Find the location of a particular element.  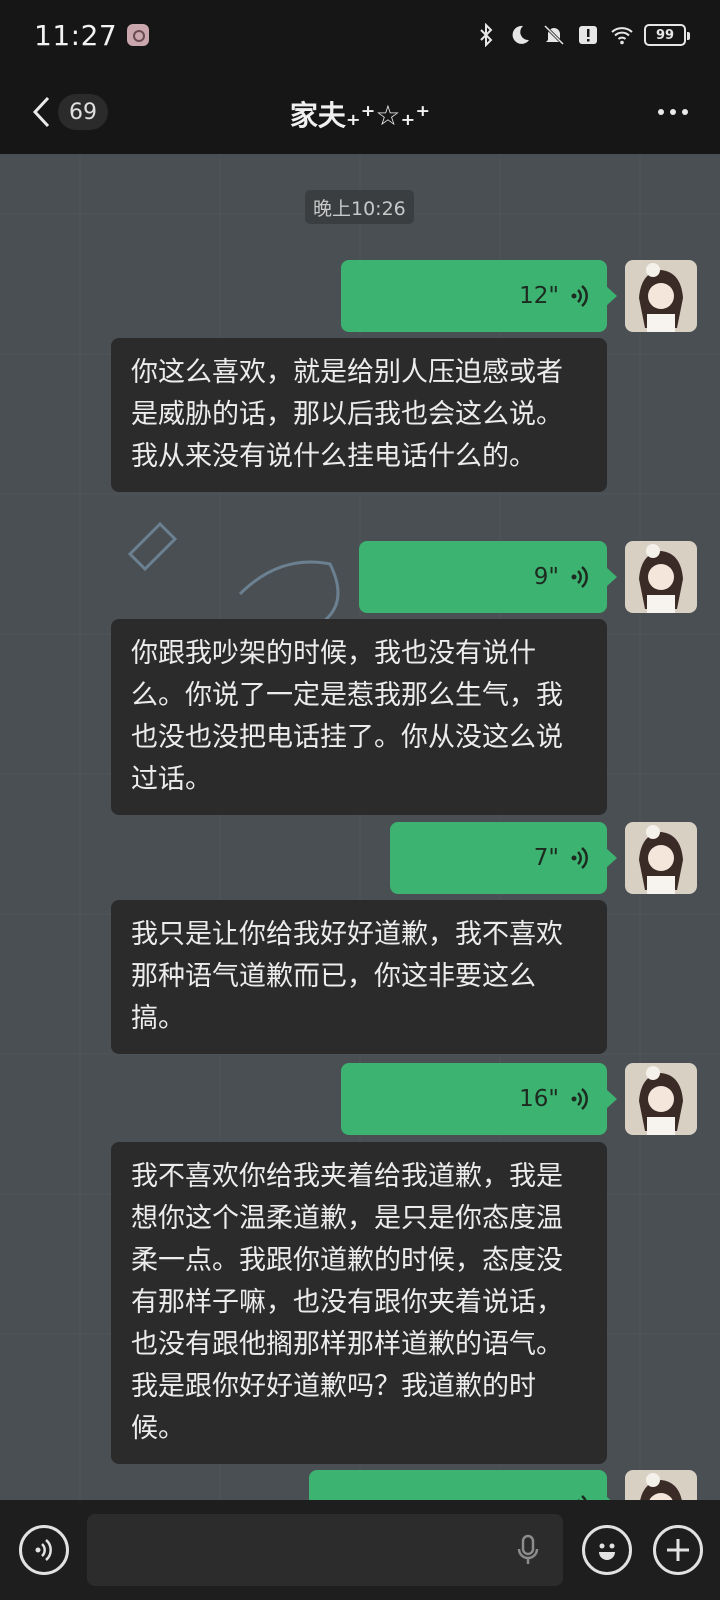

status-icons: 99 is located at coordinates (582, 35).